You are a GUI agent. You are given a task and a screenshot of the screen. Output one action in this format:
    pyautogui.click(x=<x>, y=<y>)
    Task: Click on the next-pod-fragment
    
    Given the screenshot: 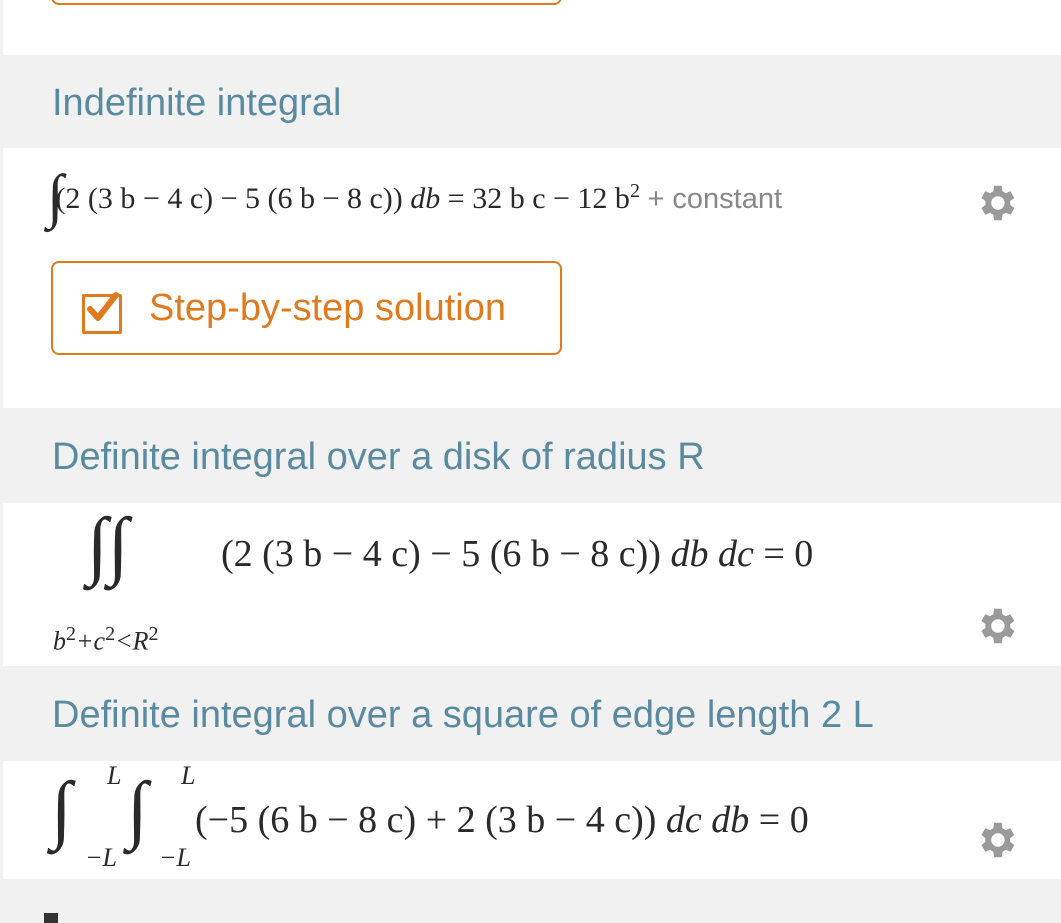 What is the action you would take?
    pyautogui.click(x=51, y=918)
    